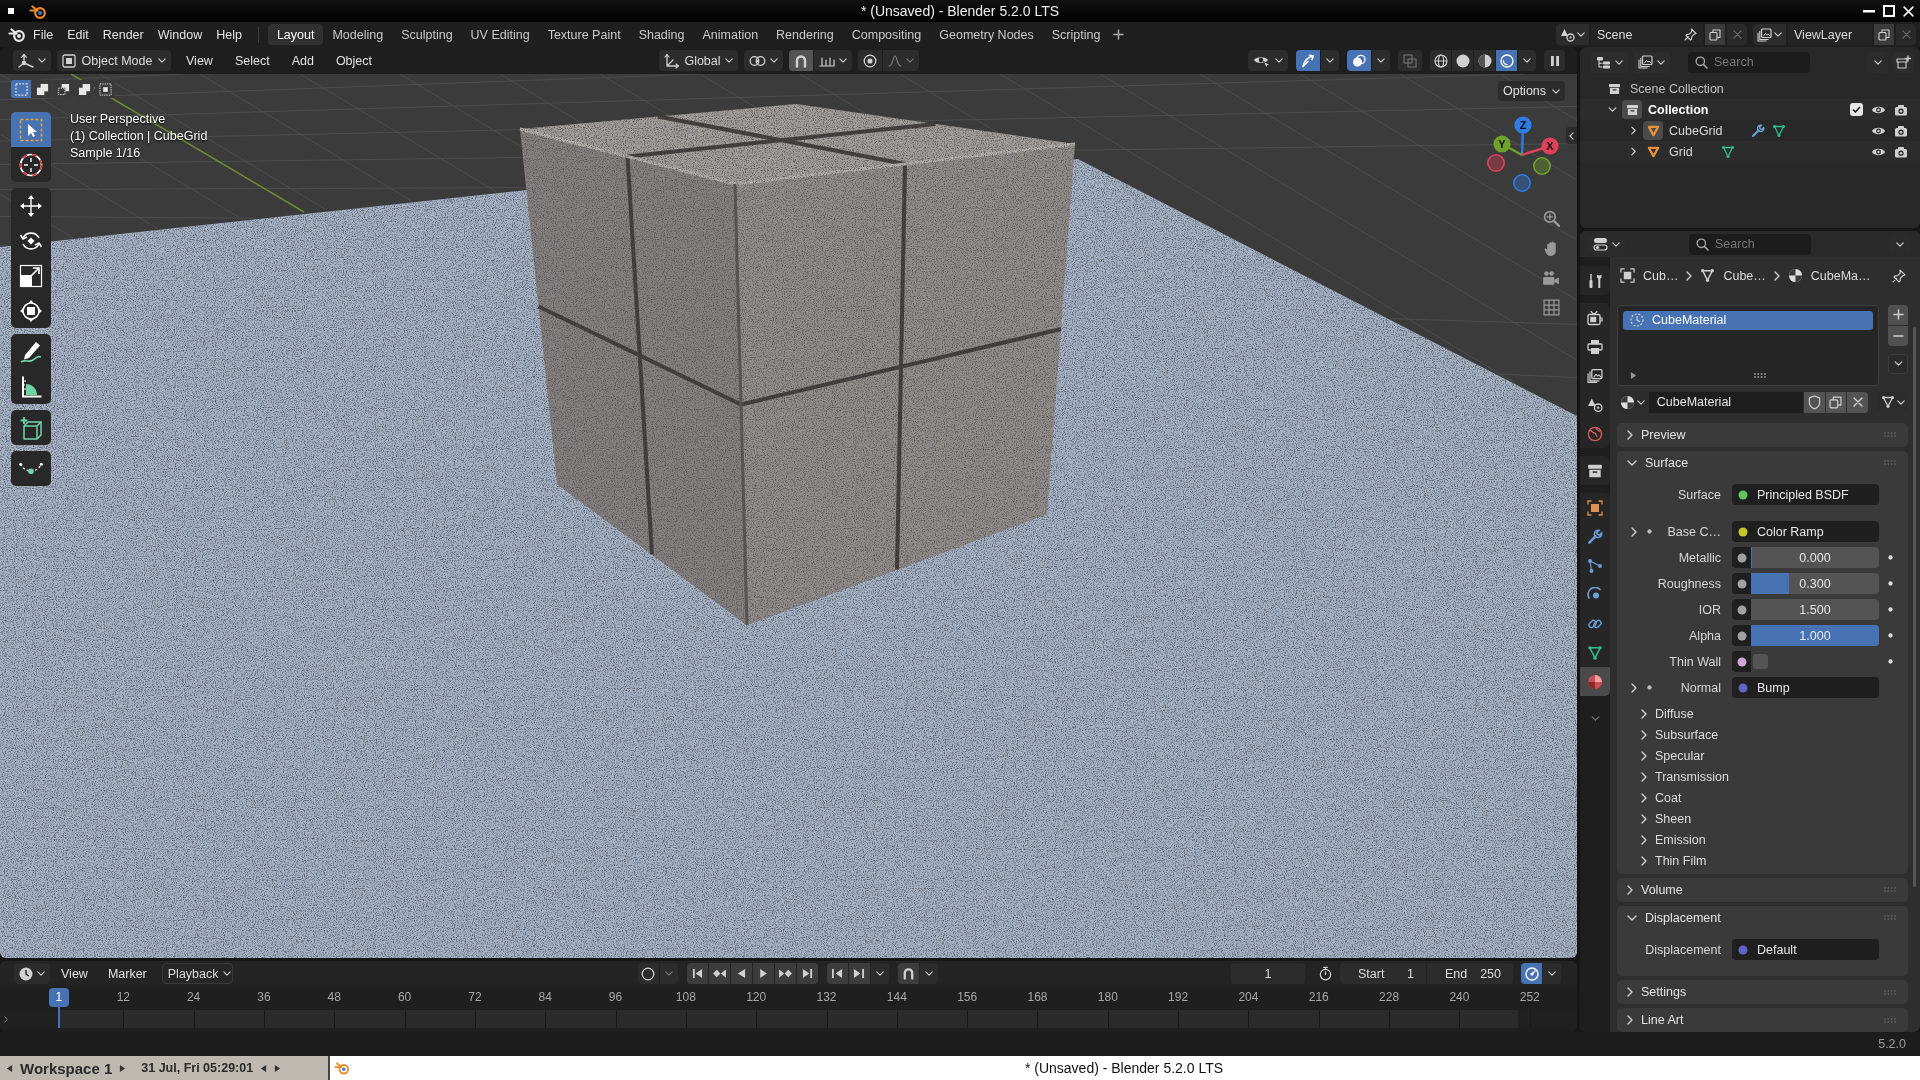 The height and width of the screenshot is (1080, 1920). What do you see at coordinates (1830, 34) in the screenshot?
I see `view-layer-name-field: ViewLayer` at bounding box center [1830, 34].